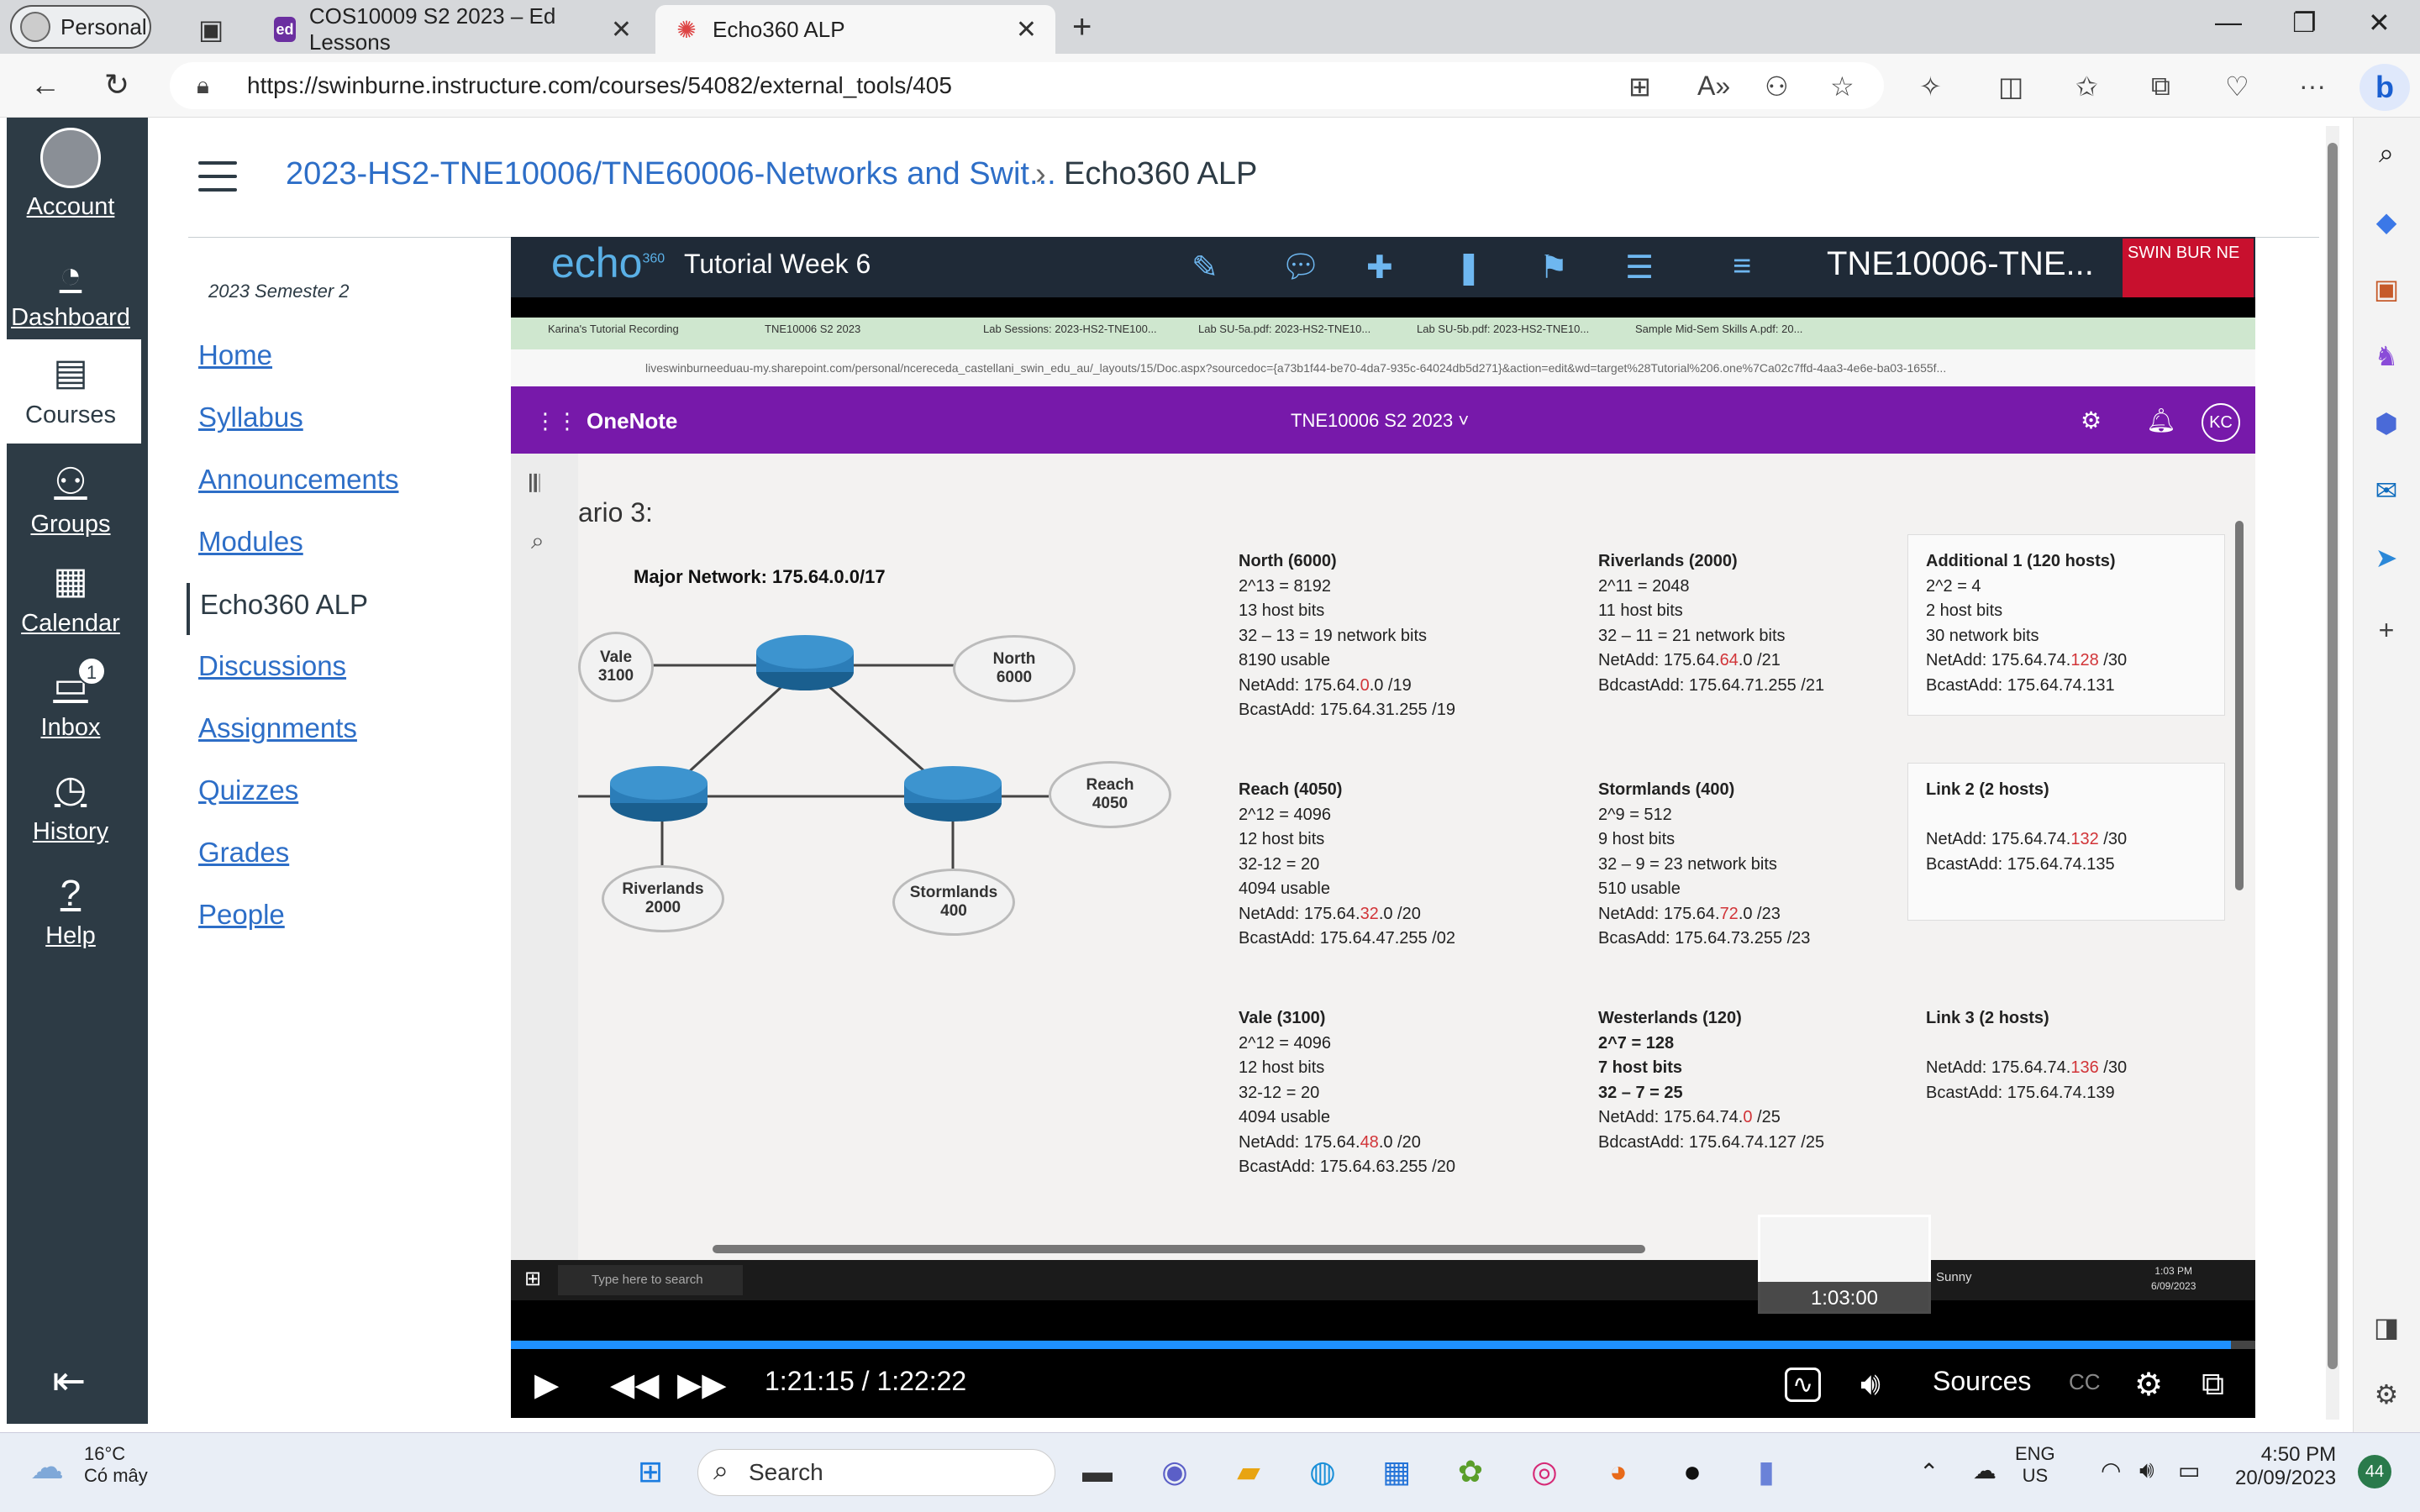 The width and height of the screenshot is (2420, 1512). What do you see at coordinates (2111, 1470) in the screenshot?
I see `wifi-icon: ◠` at bounding box center [2111, 1470].